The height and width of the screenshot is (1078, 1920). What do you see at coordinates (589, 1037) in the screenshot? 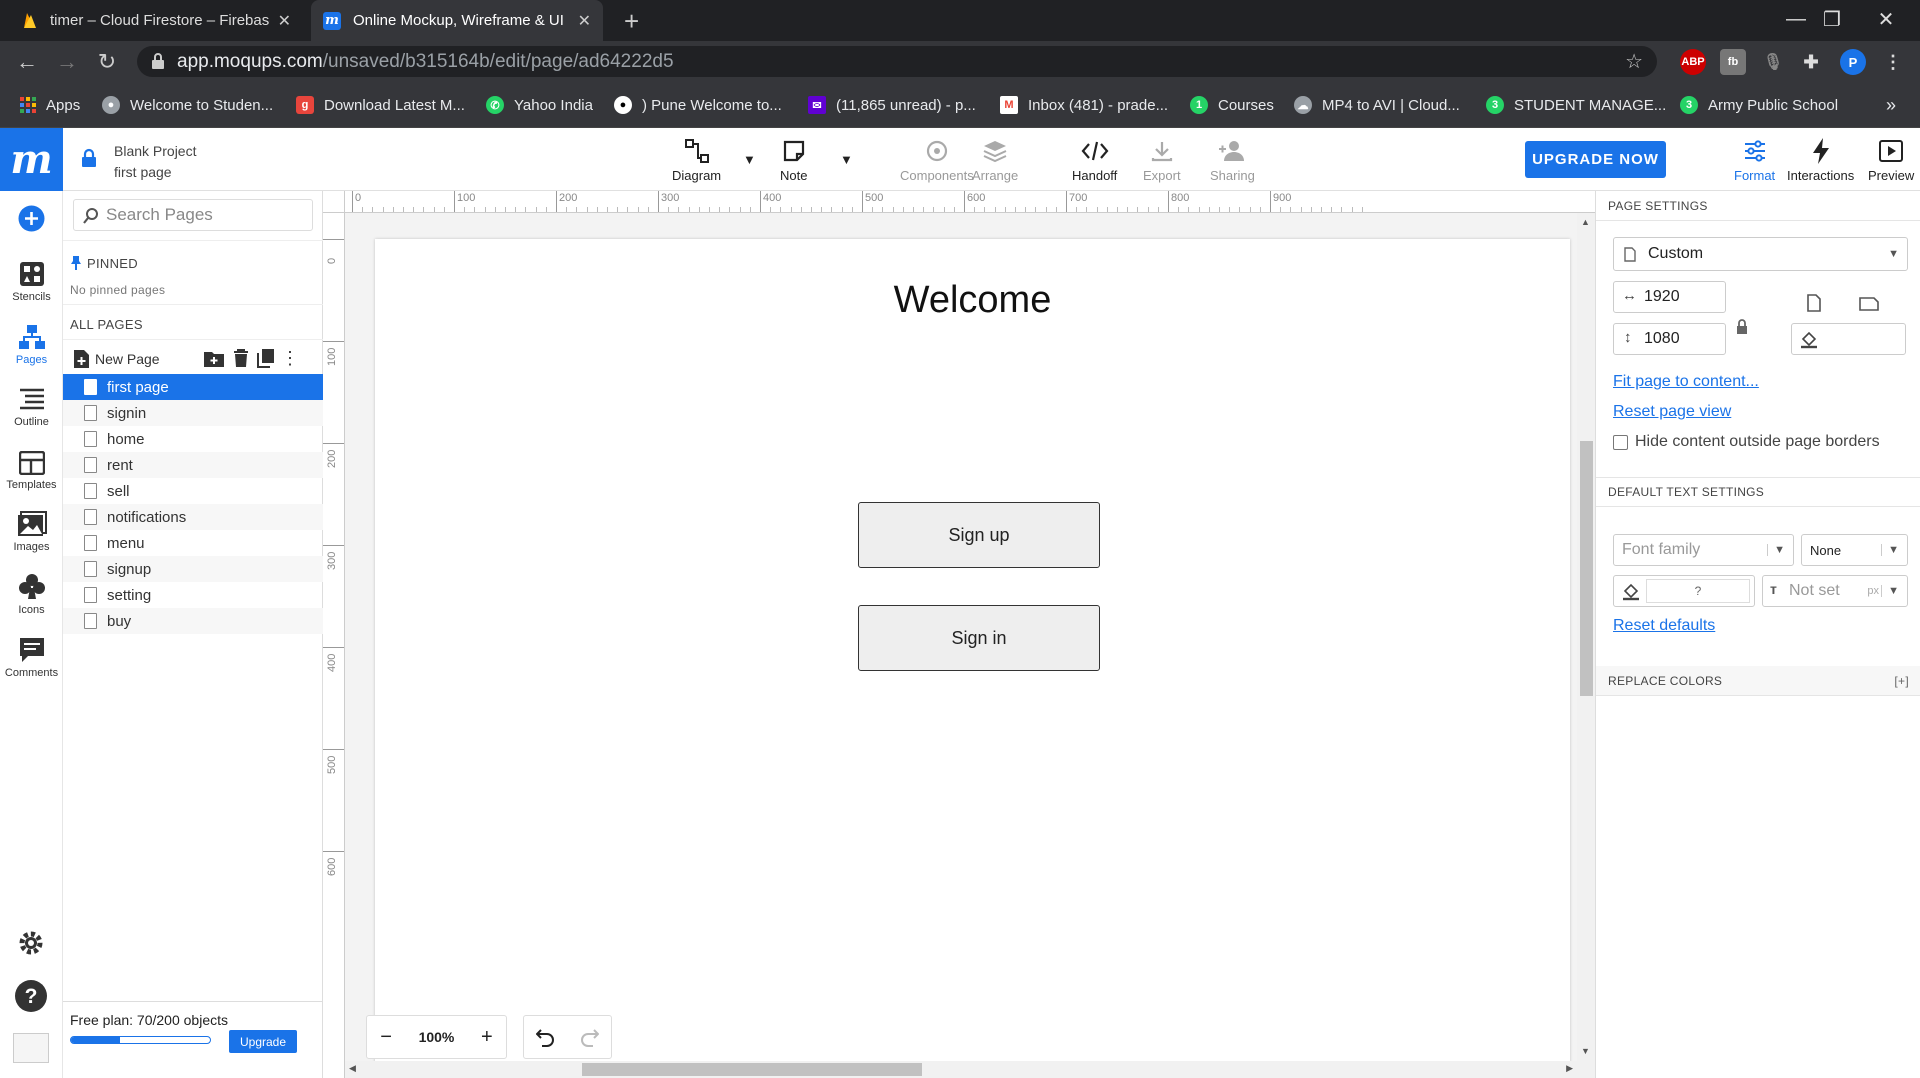
I see `redo-icon` at bounding box center [589, 1037].